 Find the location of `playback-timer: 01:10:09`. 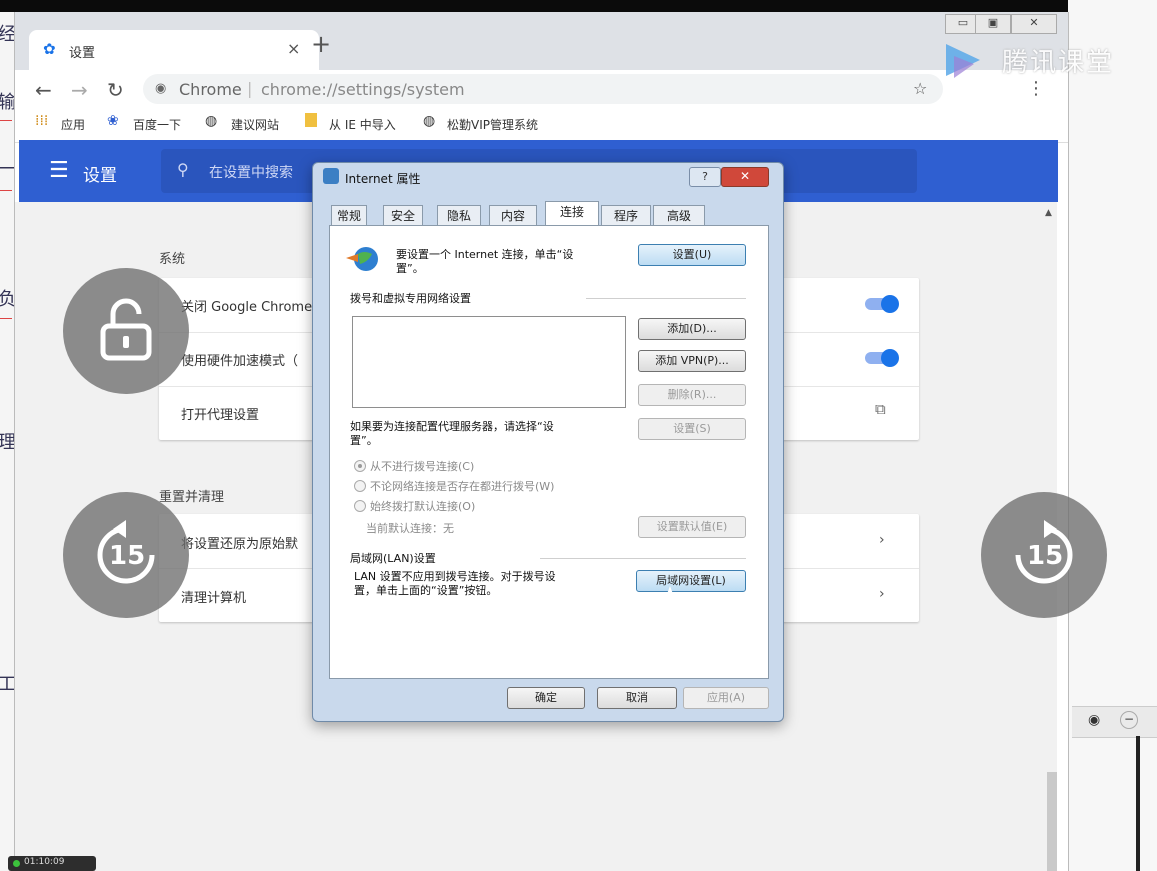

playback-timer: 01:10:09 is located at coordinates (52, 863).